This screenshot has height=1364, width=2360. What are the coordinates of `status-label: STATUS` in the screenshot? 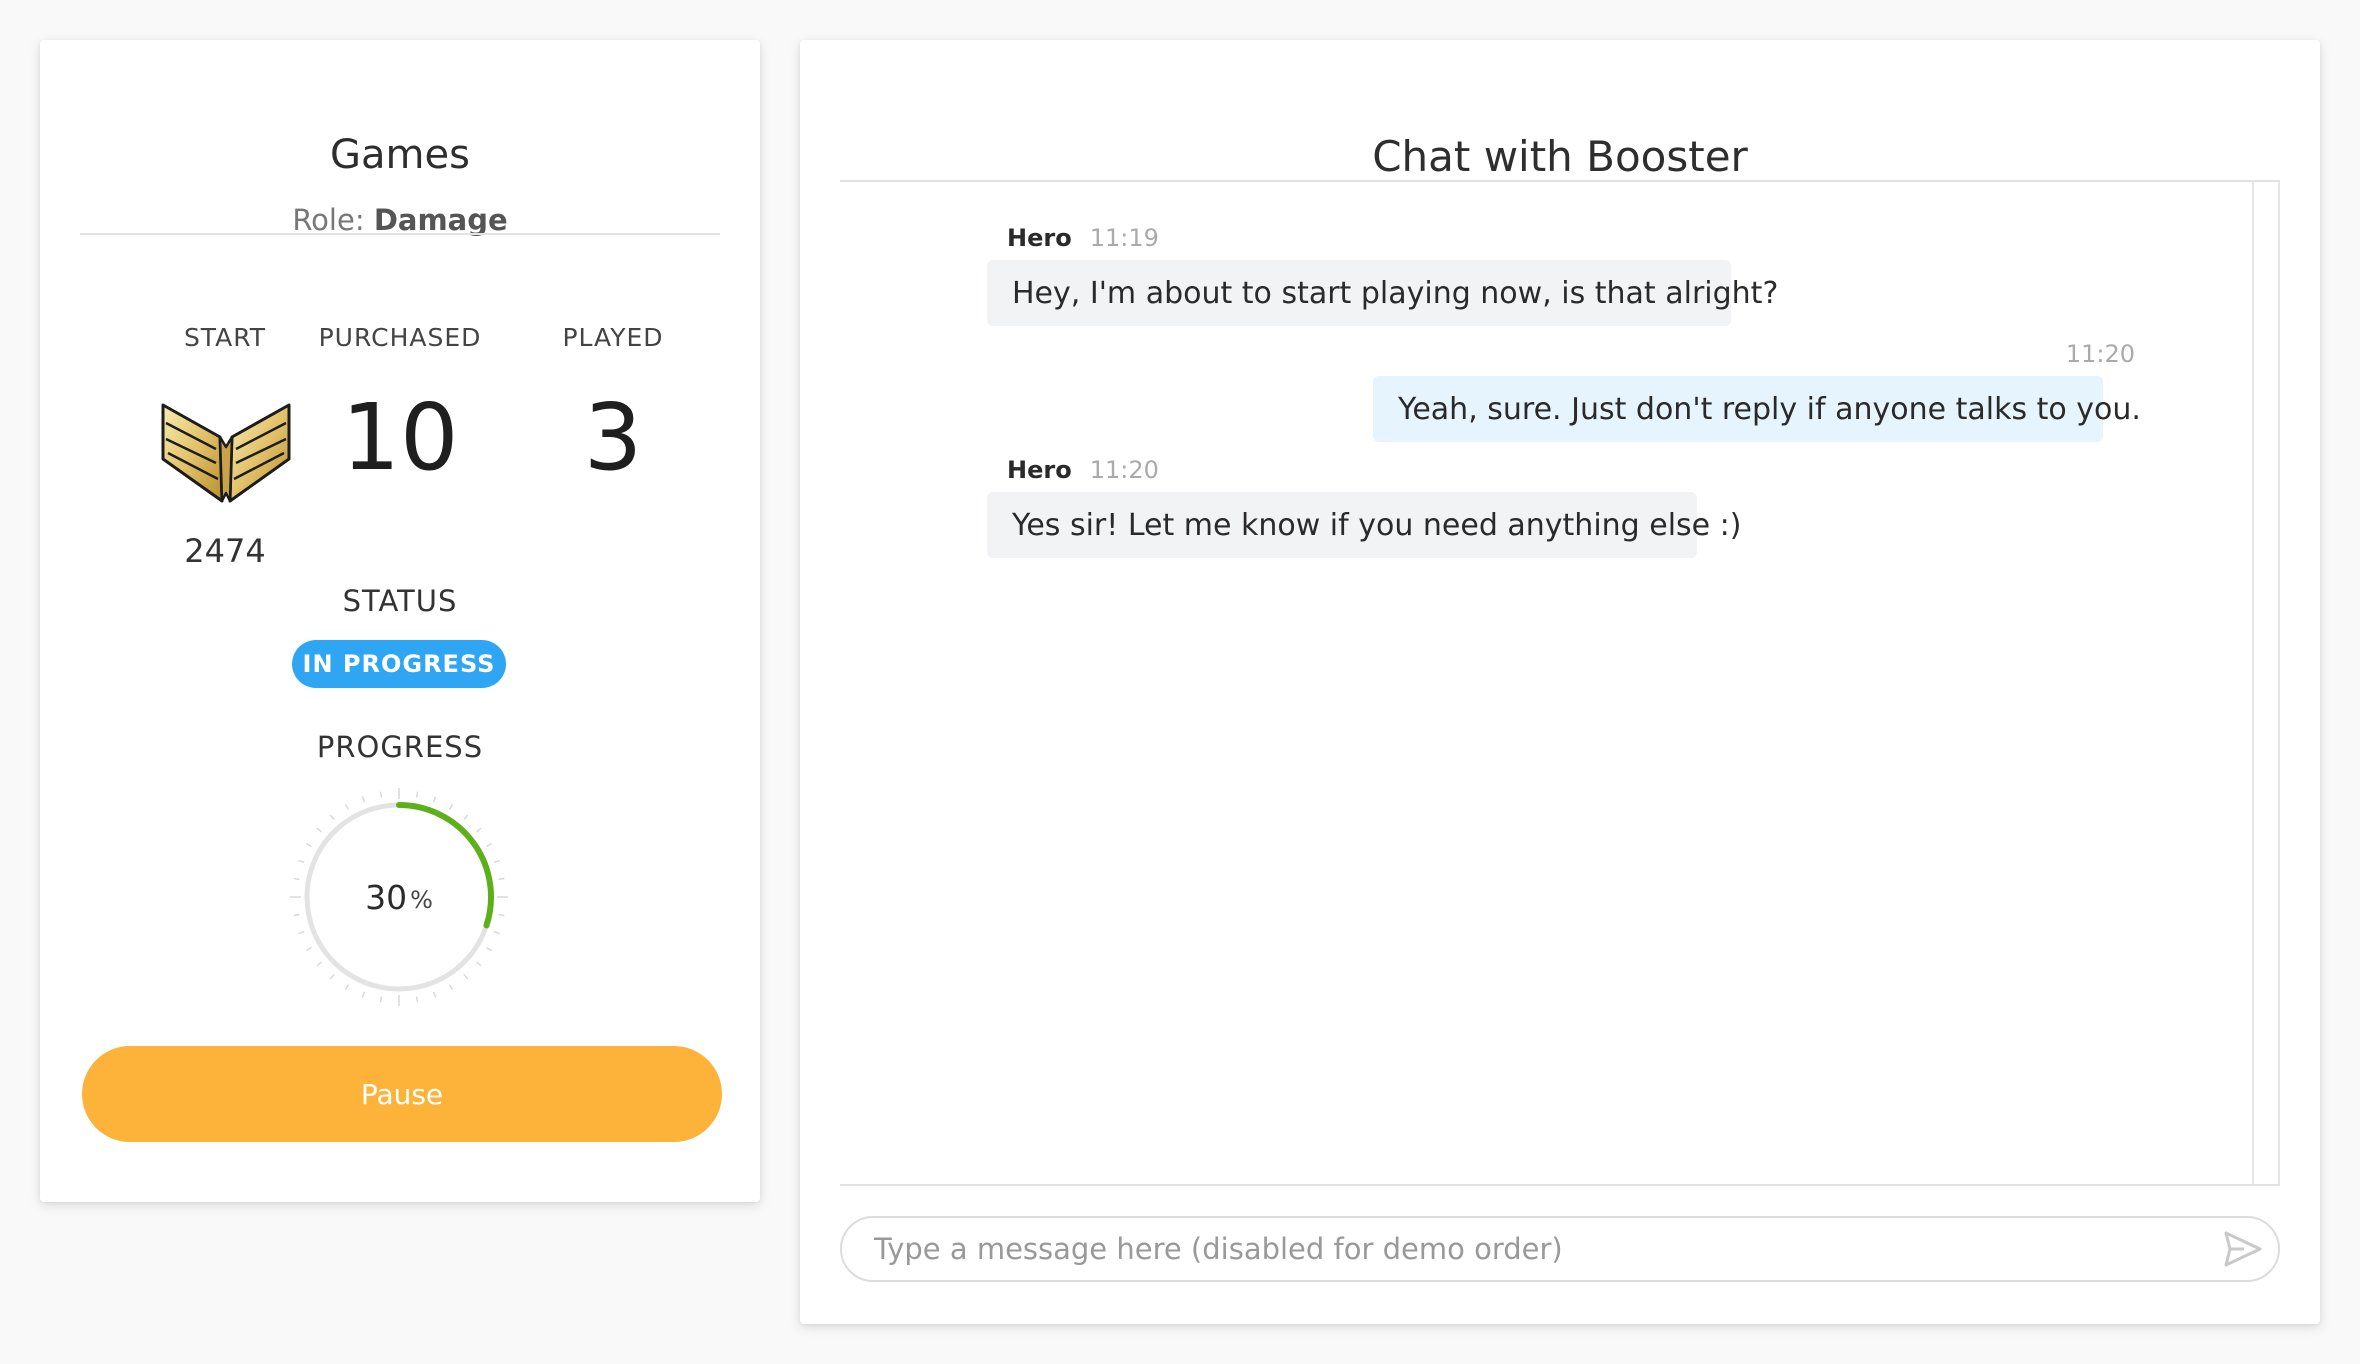 It's located at (400, 601).